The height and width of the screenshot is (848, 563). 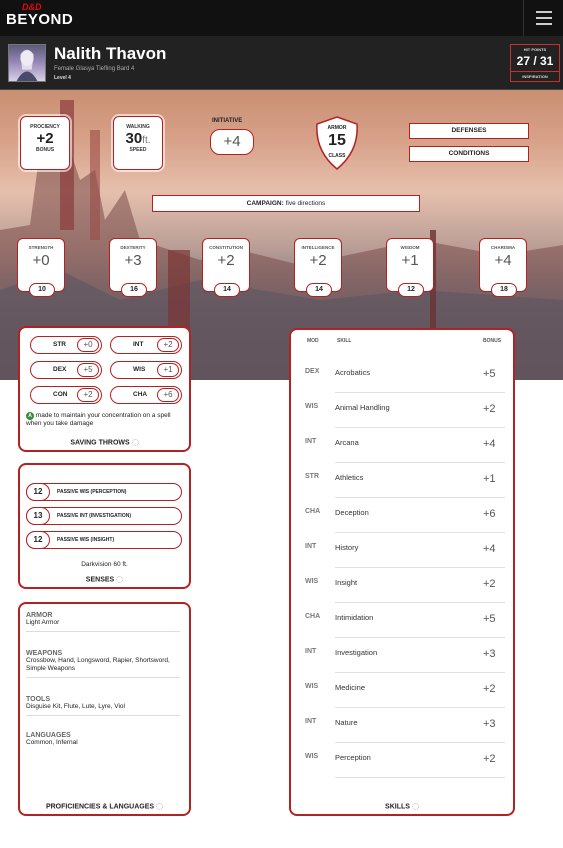 What do you see at coordinates (489, 549) in the screenshot?
I see `skill-bonus: +4` at bounding box center [489, 549].